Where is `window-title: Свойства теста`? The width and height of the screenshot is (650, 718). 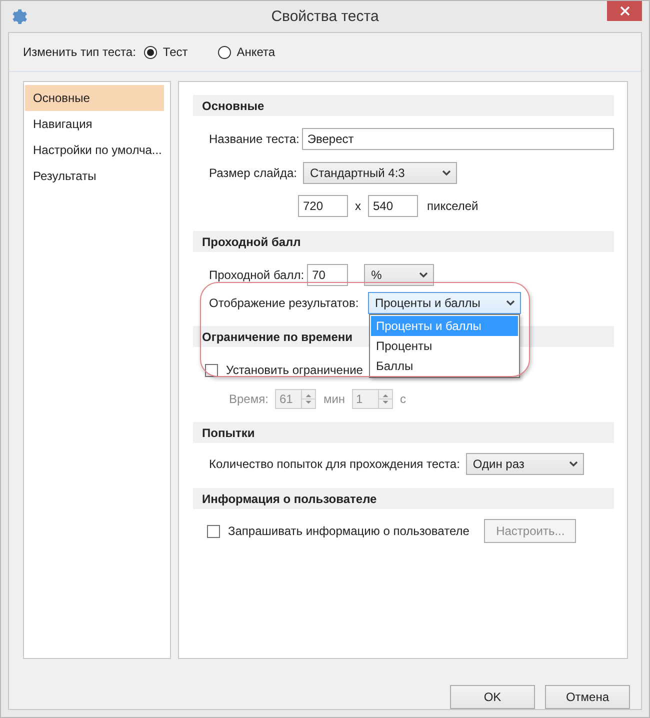 window-title: Свойства теста is located at coordinates (325, 16).